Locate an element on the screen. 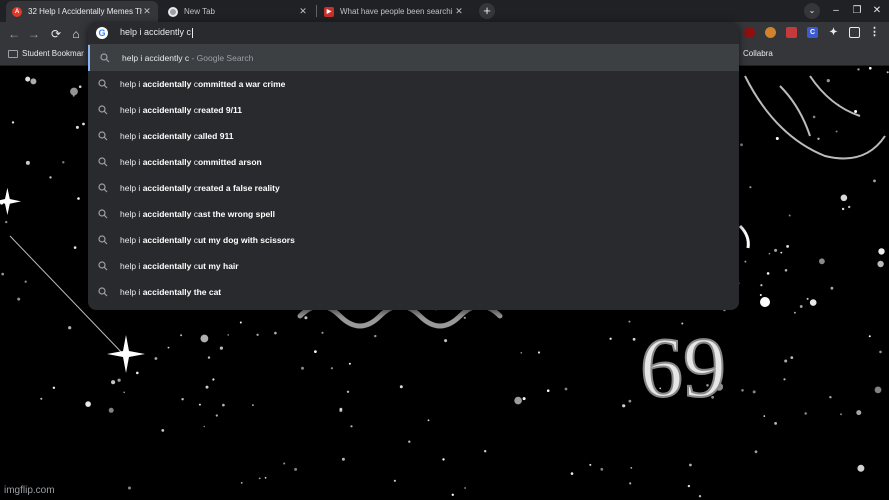  tab-separator is located at coordinates (316, 11).